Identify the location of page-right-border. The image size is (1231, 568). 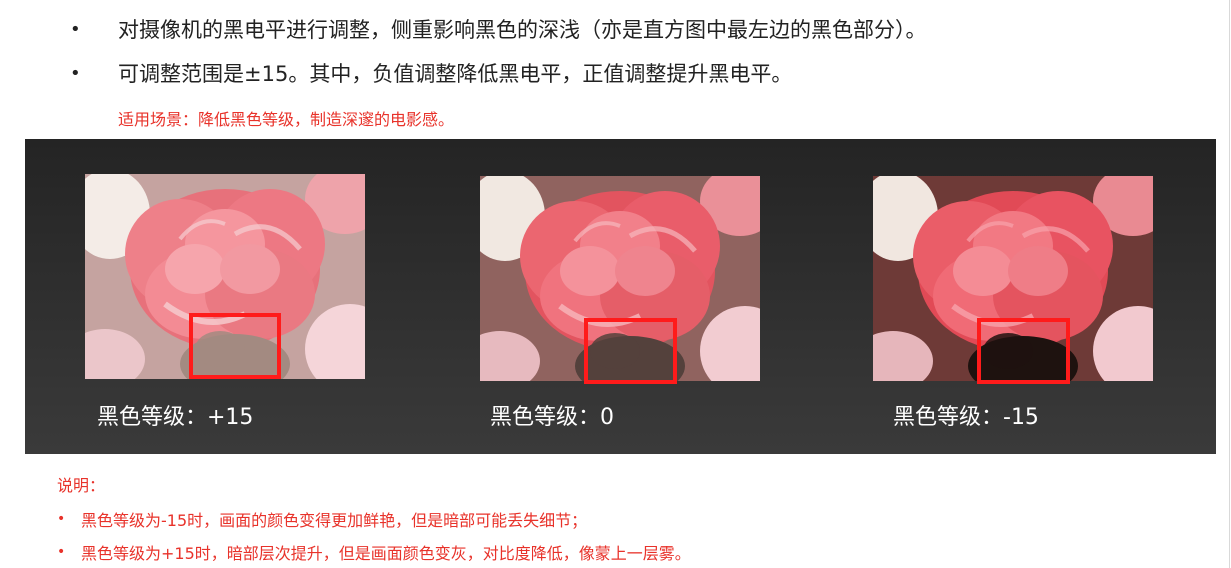
(1229, 284).